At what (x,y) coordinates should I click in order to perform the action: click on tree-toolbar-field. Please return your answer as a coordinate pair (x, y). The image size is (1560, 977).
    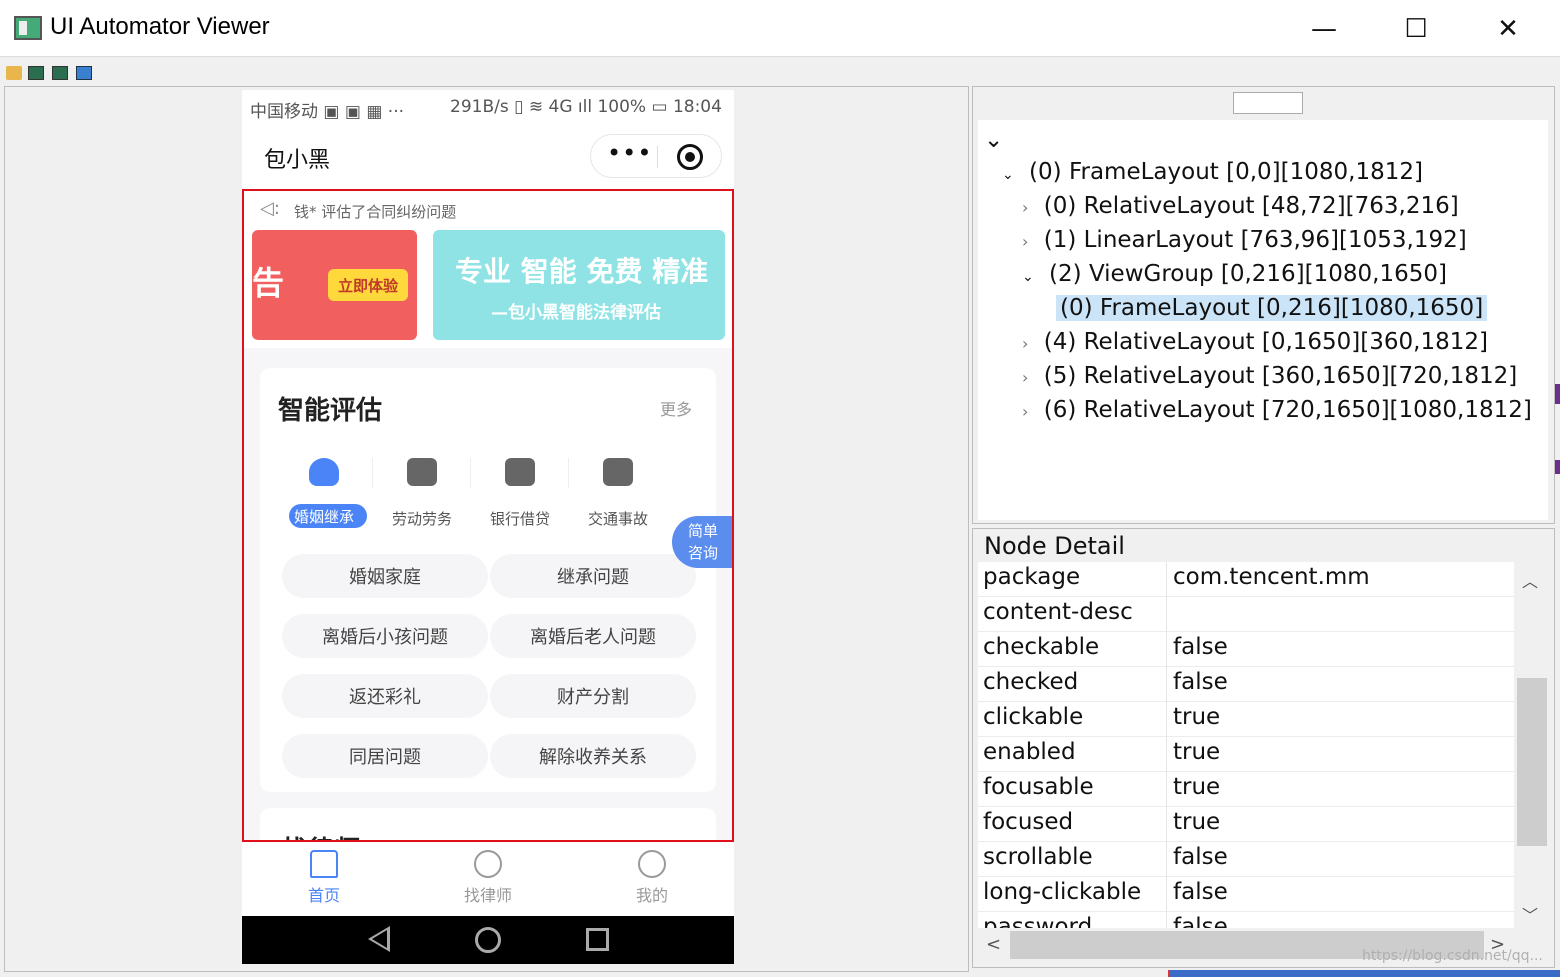
    Looking at the image, I should click on (1268, 103).